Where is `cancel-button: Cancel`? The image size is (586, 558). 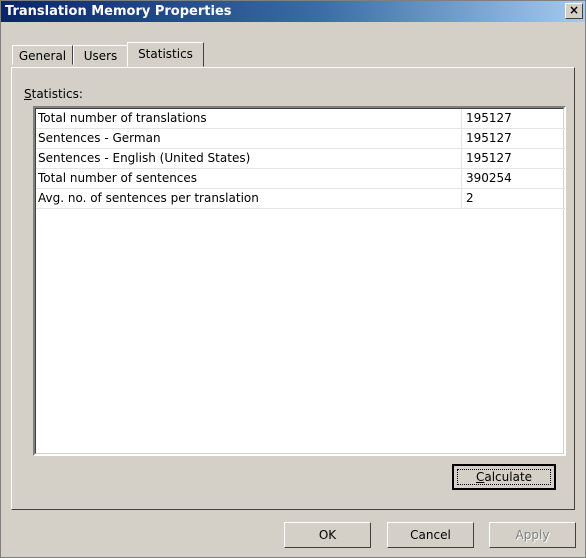
cancel-button: Cancel is located at coordinates (430, 535).